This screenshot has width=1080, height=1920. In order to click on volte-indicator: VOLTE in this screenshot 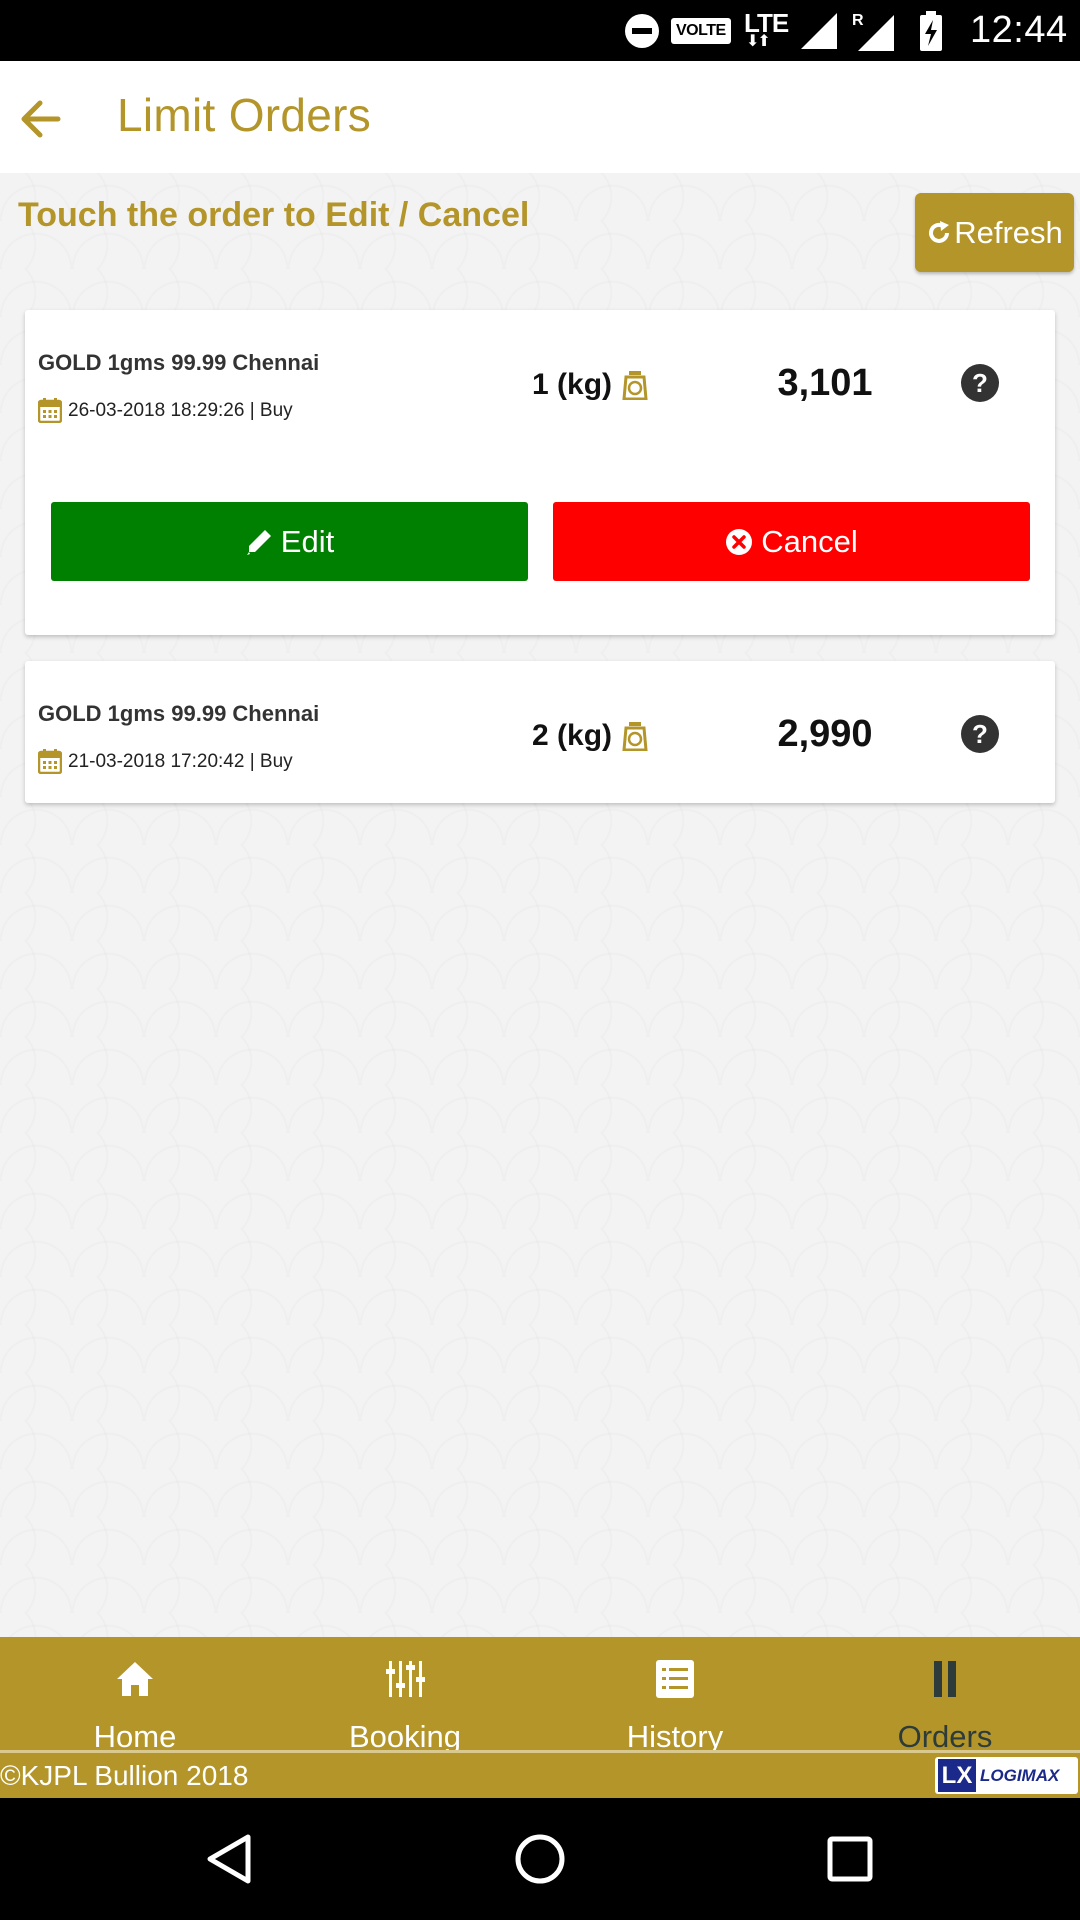, I will do `click(701, 30)`.